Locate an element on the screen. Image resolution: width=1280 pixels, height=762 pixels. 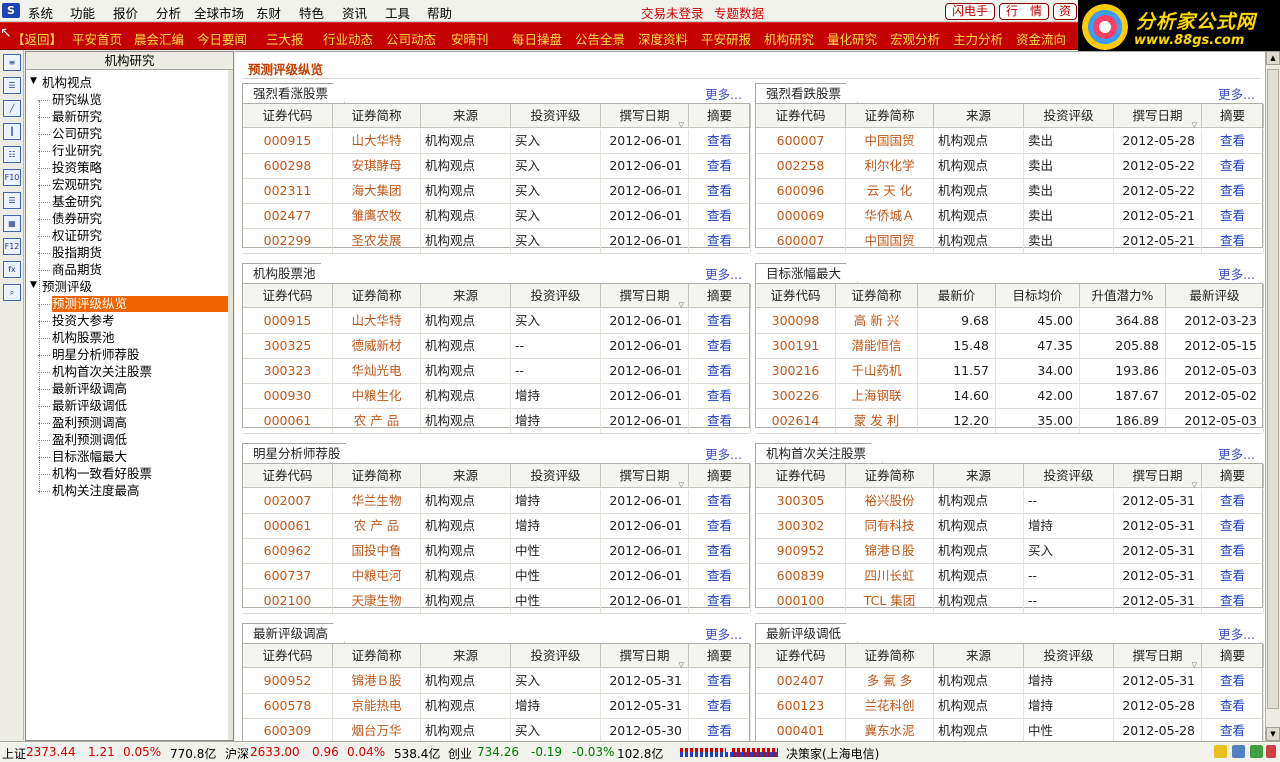
stock-name: 同有科技 is located at coordinates (890, 526).